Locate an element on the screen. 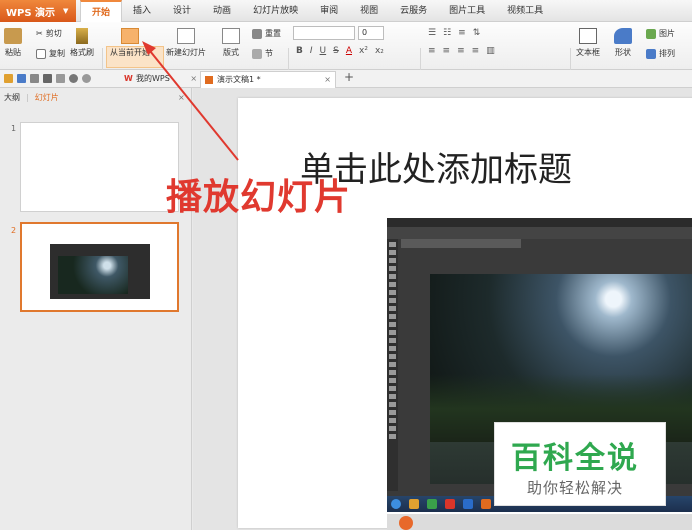  annotation-label: 播放幻灯片 is located at coordinates (259, 197).